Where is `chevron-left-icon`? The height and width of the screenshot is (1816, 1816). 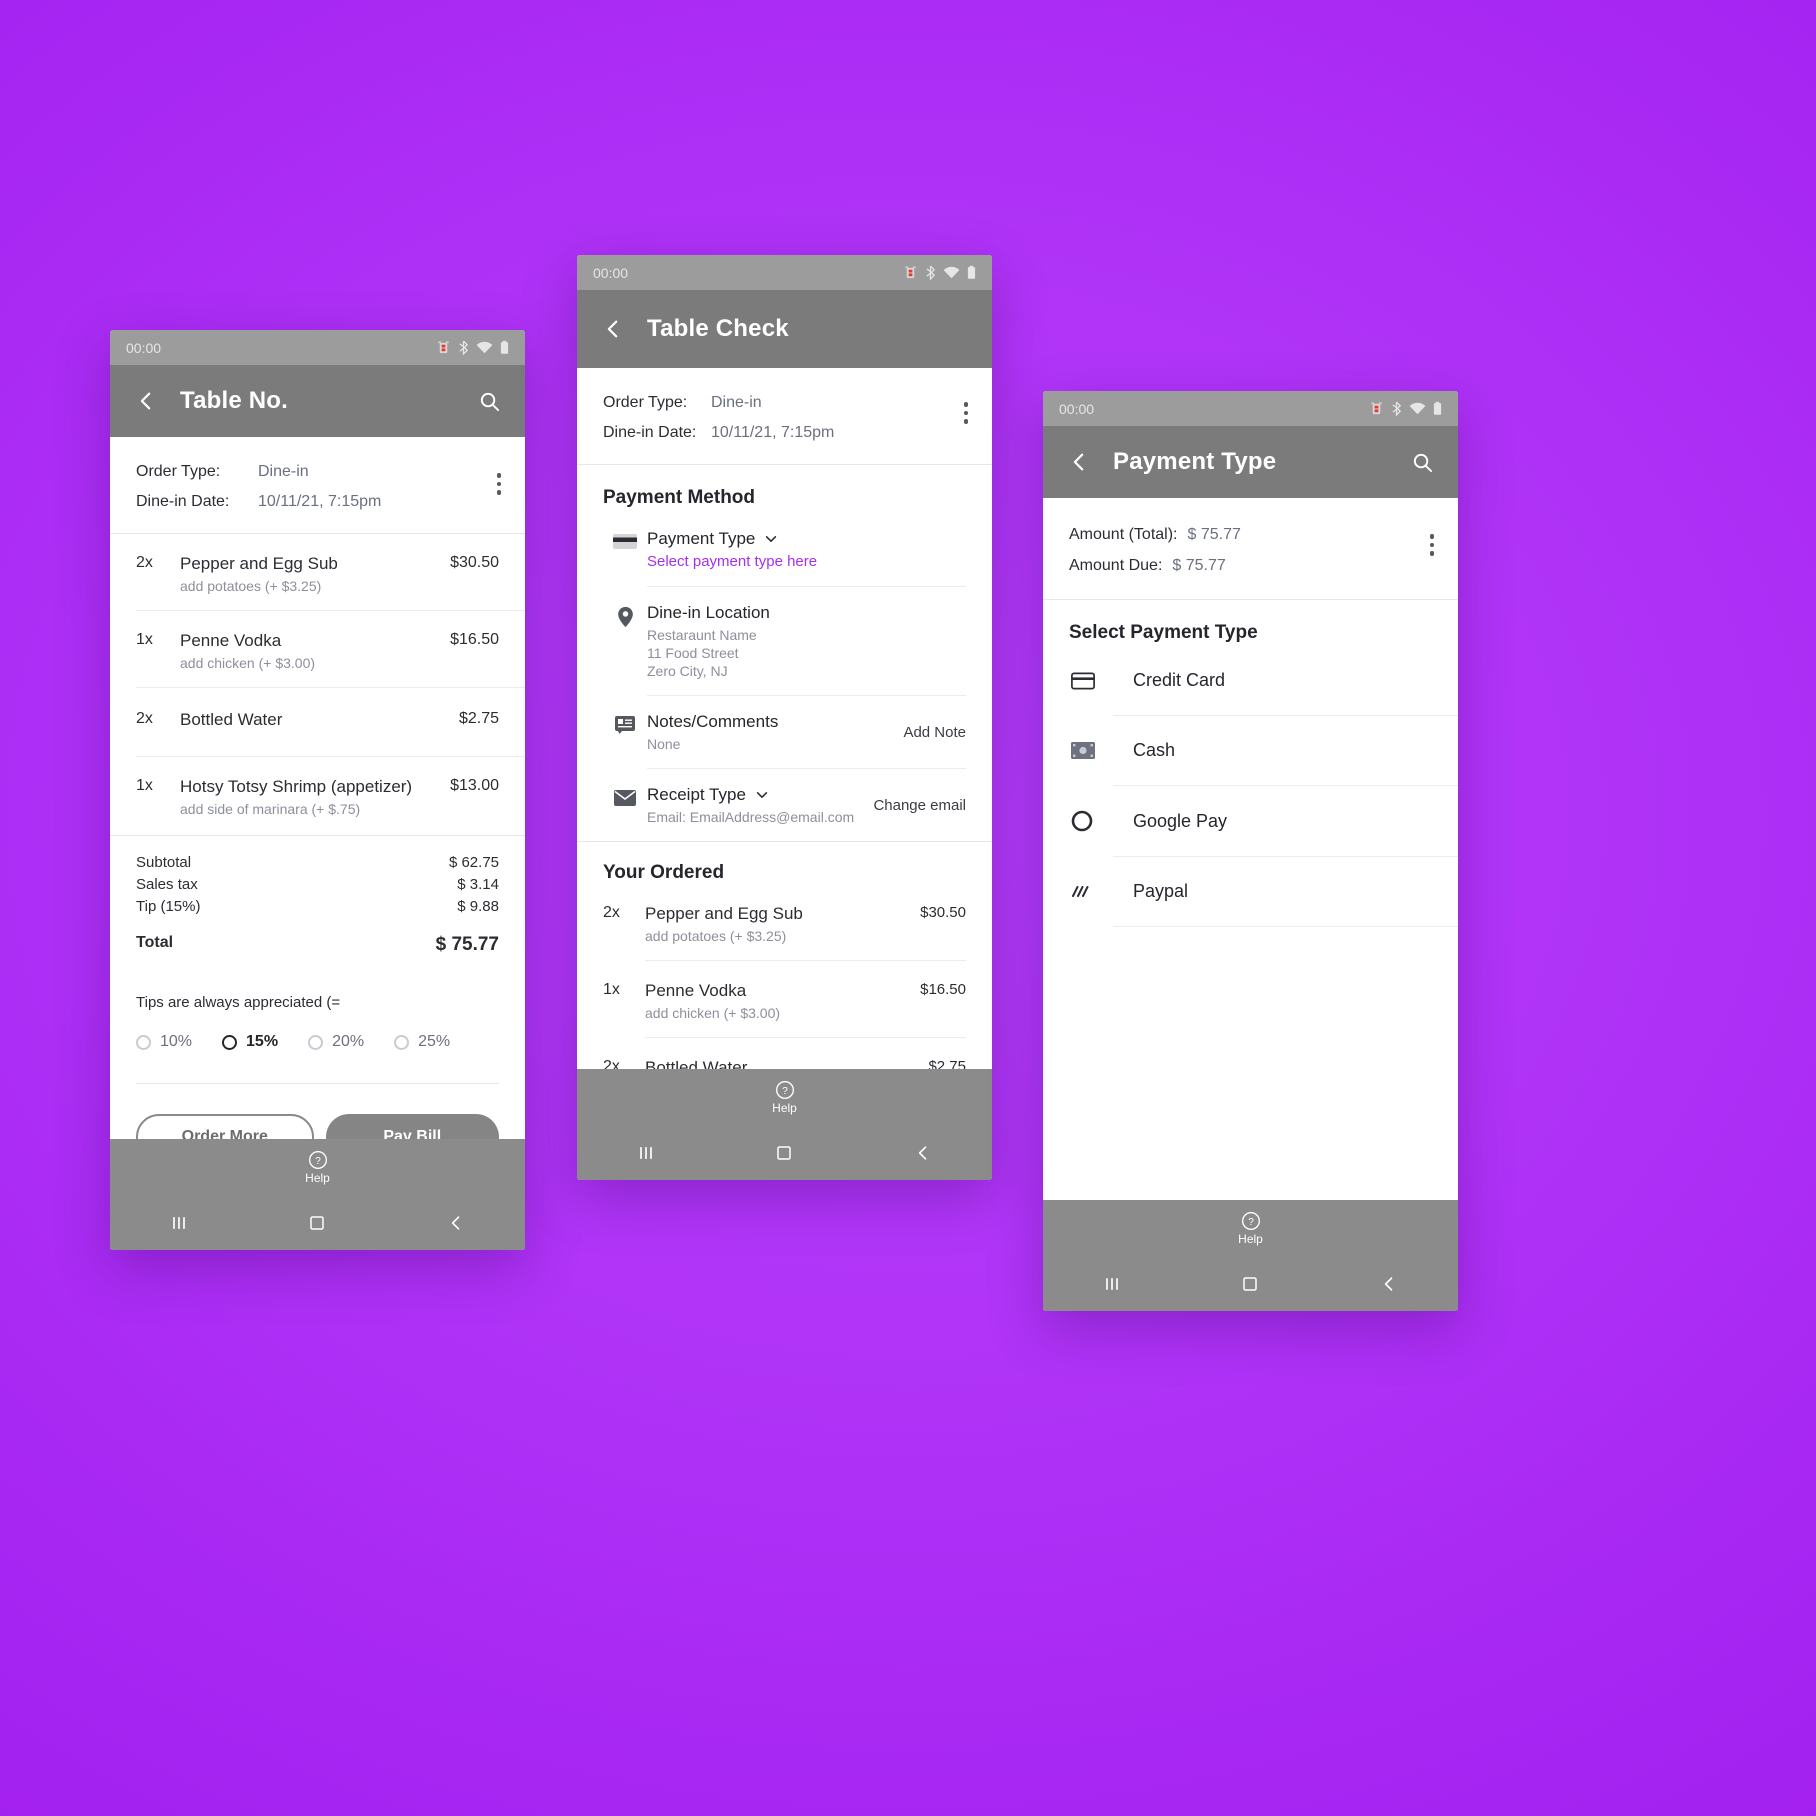
chevron-left-icon is located at coordinates (145, 401).